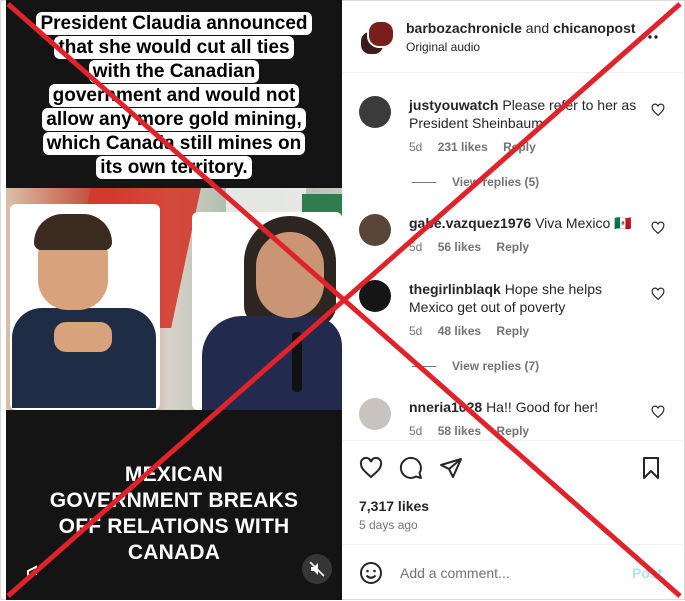  What do you see at coordinates (174, 526) in the screenshot?
I see `headline-line: OFF RELATIONS WITH` at bounding box center [174, 526].